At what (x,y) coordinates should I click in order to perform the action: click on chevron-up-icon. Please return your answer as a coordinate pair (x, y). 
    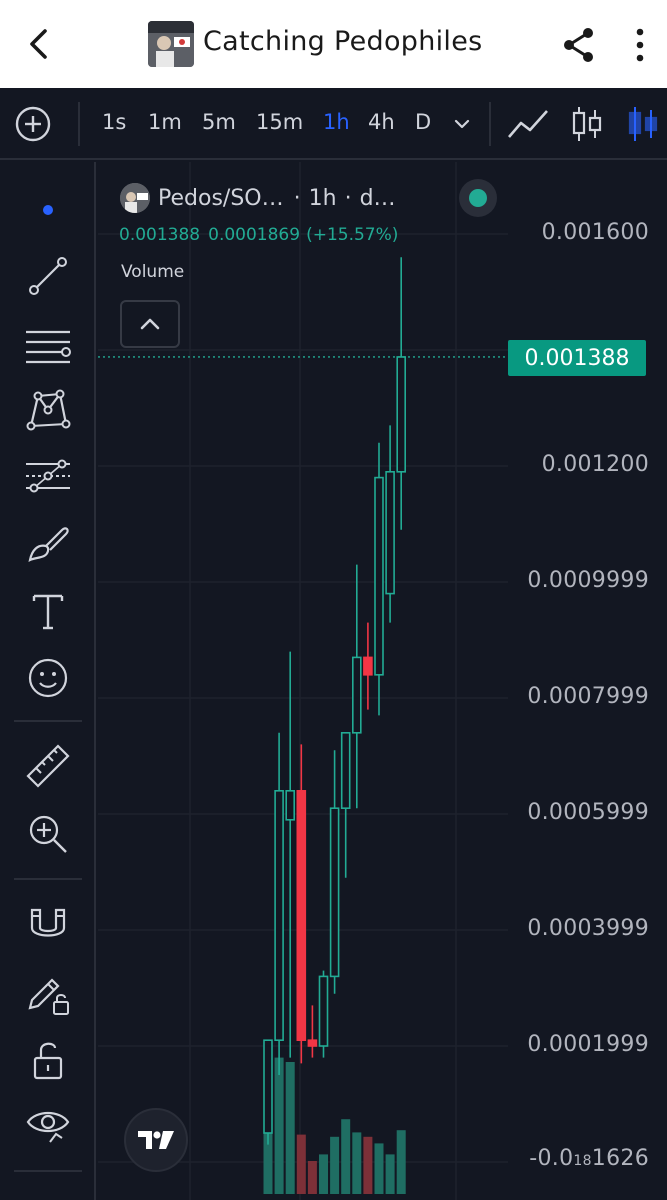
    Looking at the image, I should click on (150, 324).